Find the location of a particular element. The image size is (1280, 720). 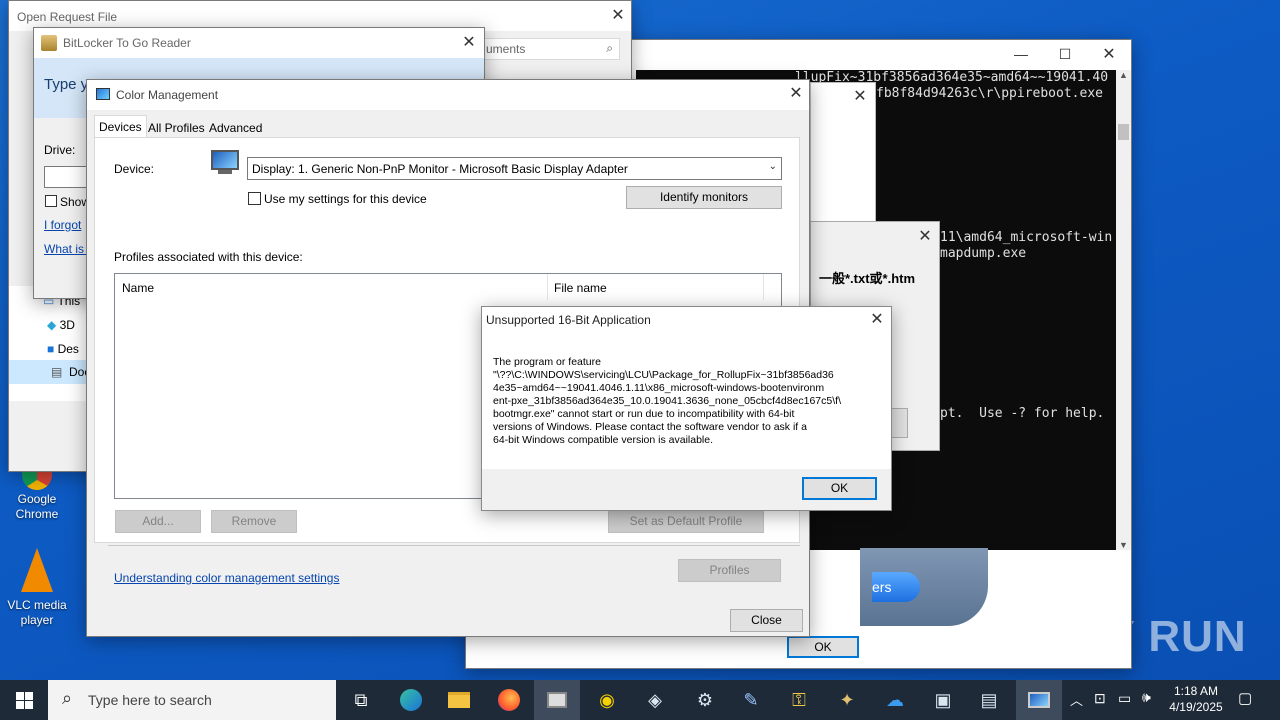

tab-label: Devices is located at coordinates (120, 127).